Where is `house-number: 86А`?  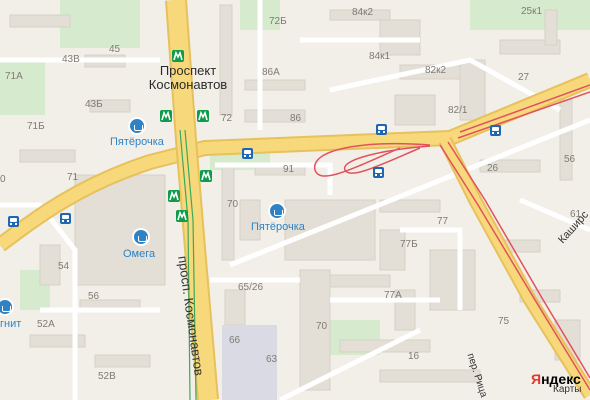 house-number: 86А is located at coordinates (271, 72).